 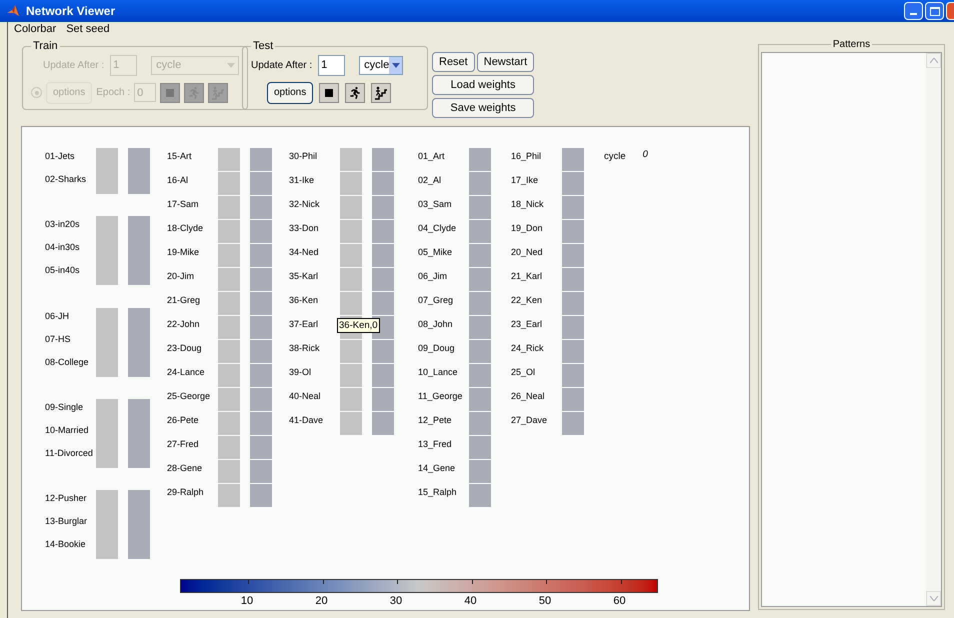 I want to click on unit-label: 16-Al, so click(x=178, y=180).